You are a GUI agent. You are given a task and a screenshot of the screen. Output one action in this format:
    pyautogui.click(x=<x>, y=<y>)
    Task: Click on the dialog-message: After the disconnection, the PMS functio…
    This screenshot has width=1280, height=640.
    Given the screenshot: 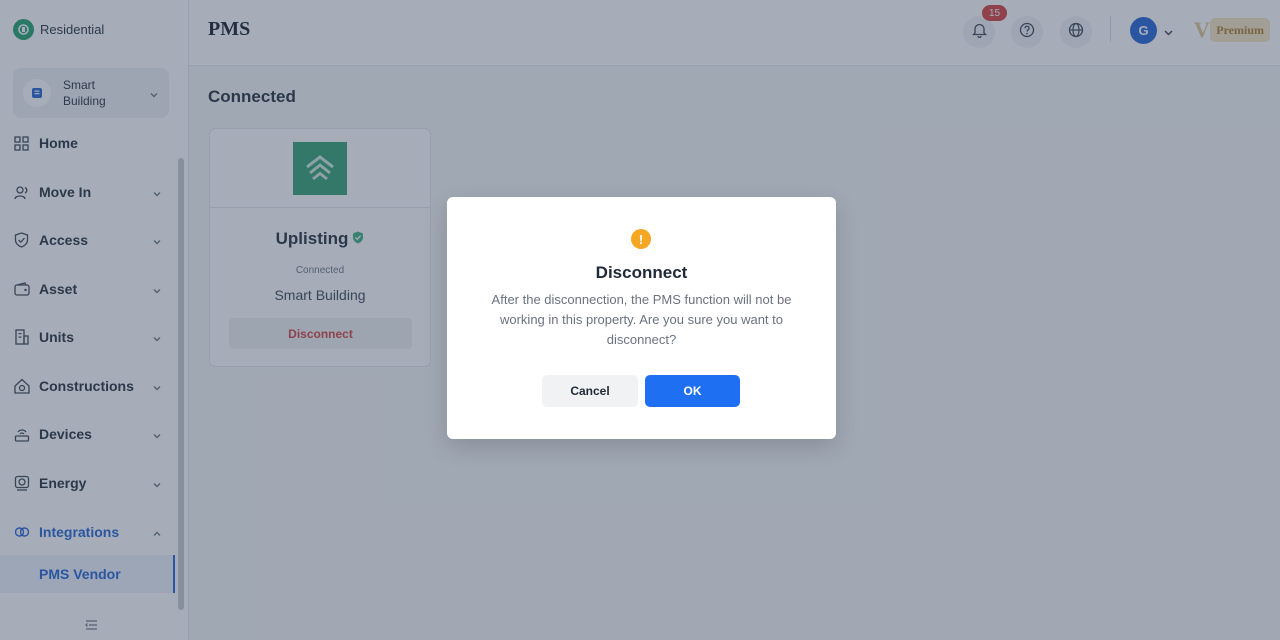 What is the action you would take?
    pyautogui.click(x=641, y=319)
    